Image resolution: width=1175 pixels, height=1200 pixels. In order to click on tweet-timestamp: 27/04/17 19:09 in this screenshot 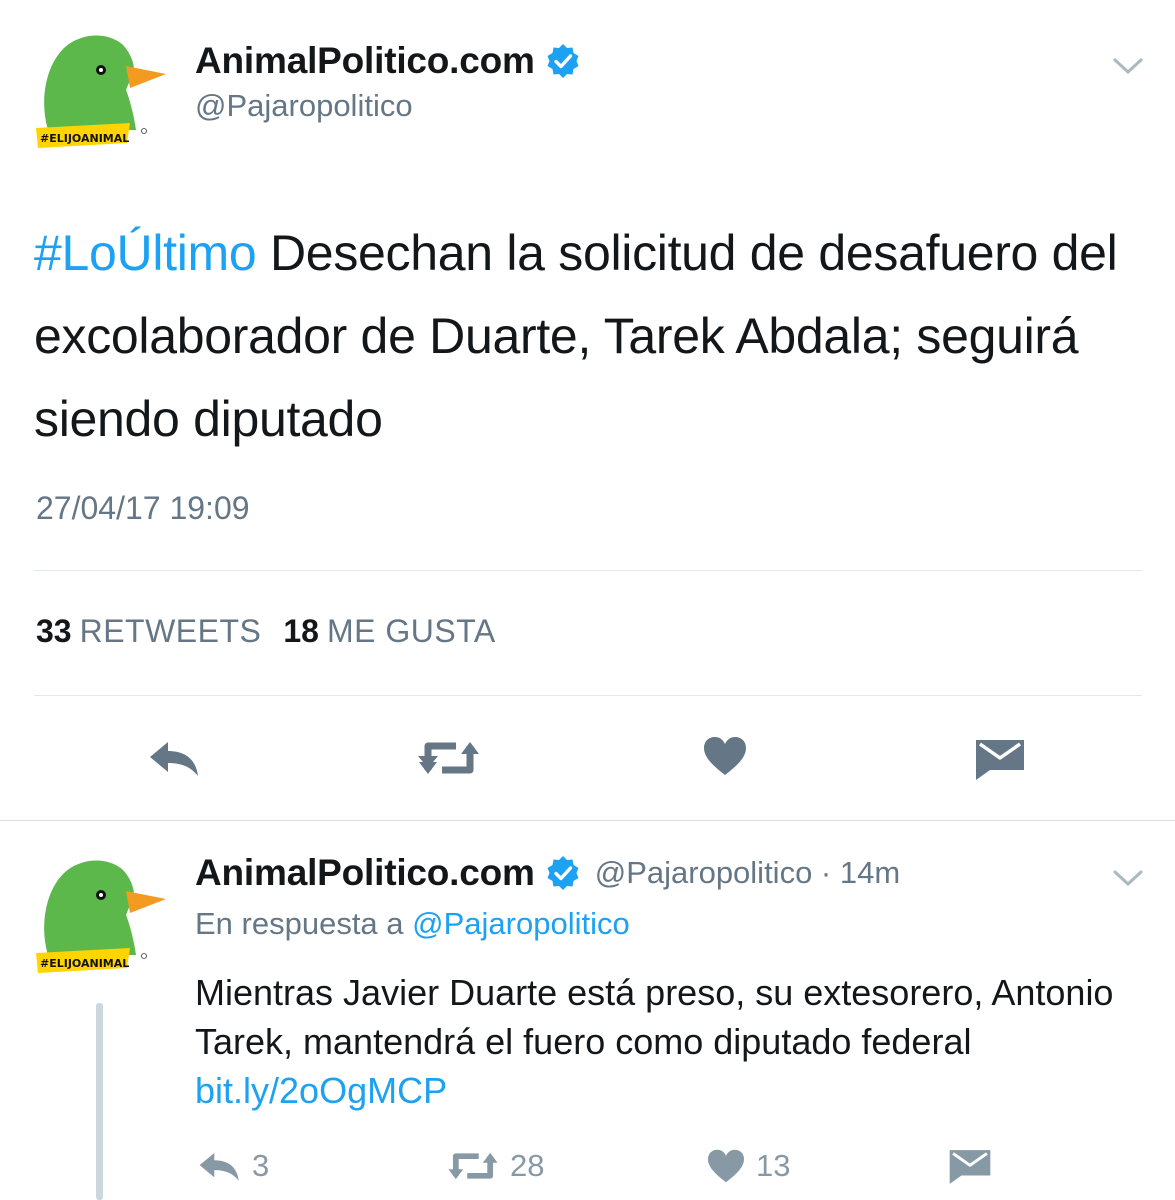, I will do `click(143, 508)`.